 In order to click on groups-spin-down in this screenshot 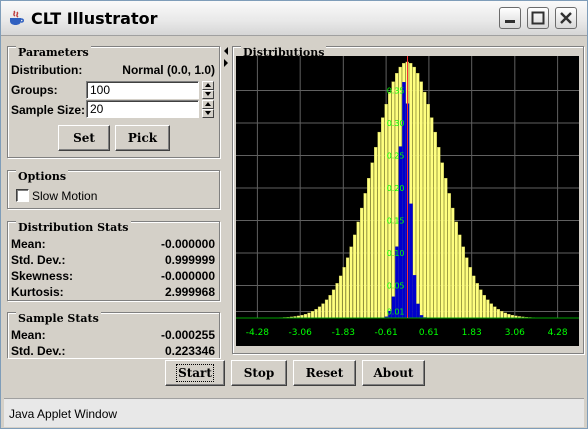, I will do `click(208, 94)`.